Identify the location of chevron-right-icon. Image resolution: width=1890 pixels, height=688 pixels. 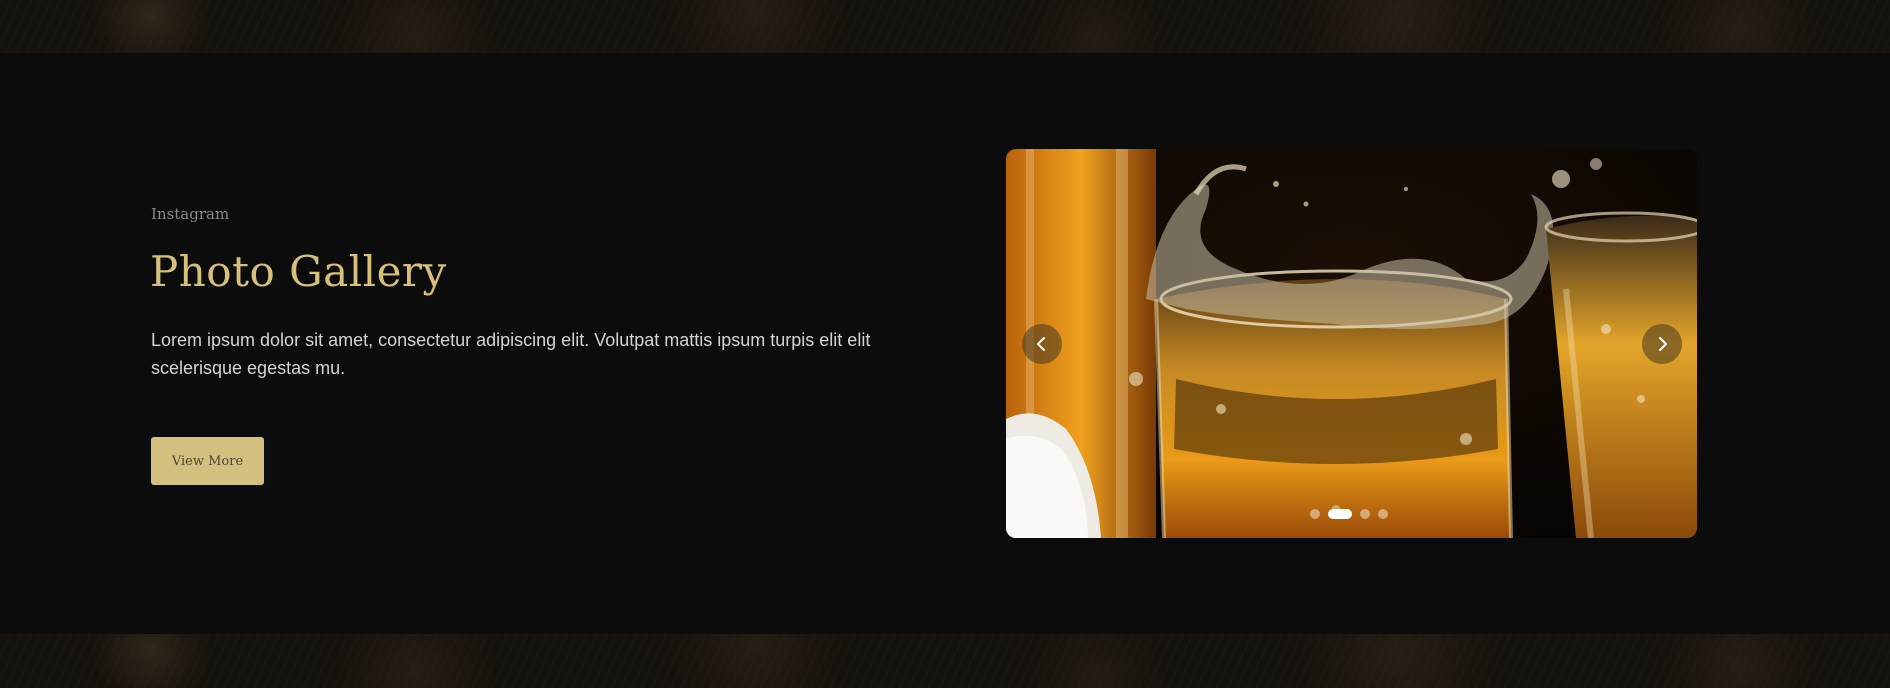
(1663, 344).